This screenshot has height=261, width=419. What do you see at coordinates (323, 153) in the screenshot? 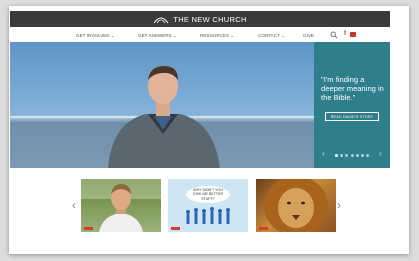
I see `hero-prev-arrow: ‹` at bounding box center [323, 153].